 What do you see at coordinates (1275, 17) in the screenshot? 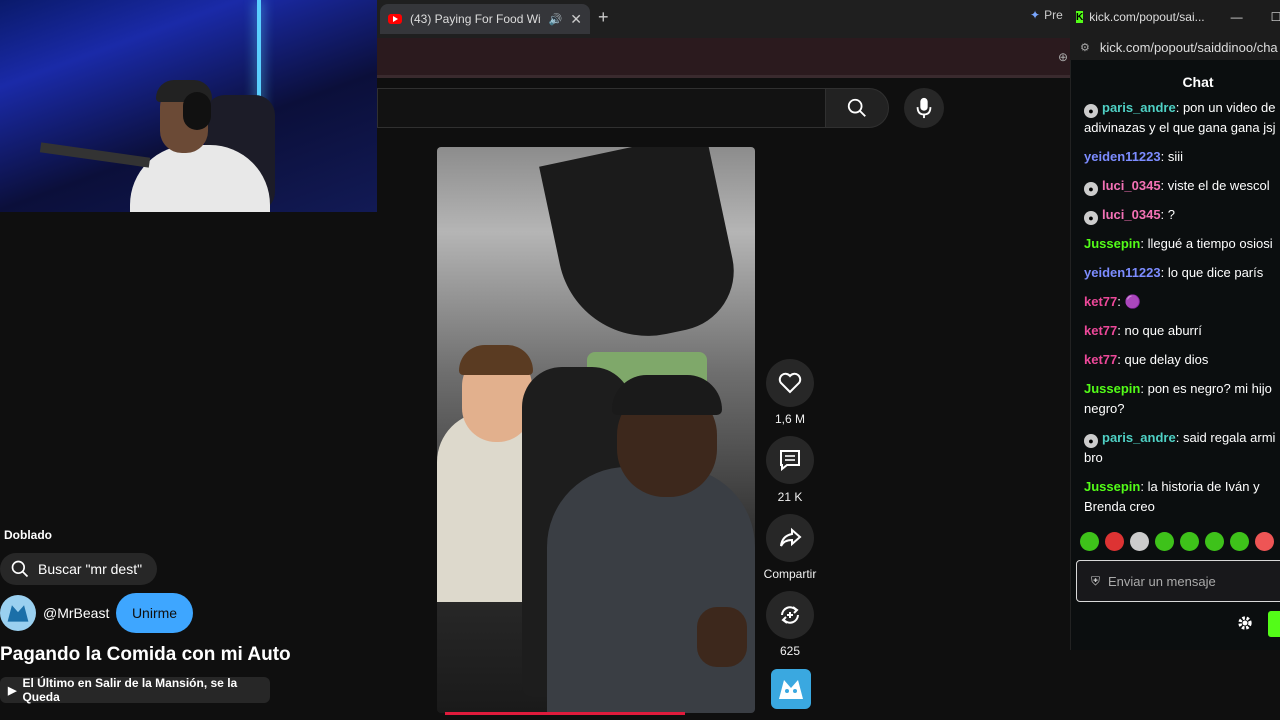
I see `maximize-icon: ☐` at bounding box center [1275, 17].